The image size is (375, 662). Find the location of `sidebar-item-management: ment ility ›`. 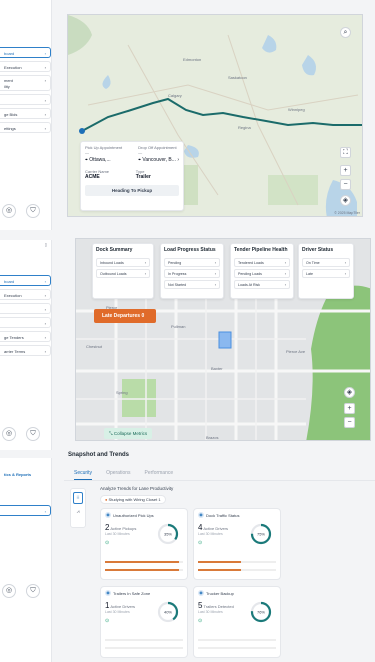

sidebar-item-management: ment ility › is located at coordinates (25, 83).